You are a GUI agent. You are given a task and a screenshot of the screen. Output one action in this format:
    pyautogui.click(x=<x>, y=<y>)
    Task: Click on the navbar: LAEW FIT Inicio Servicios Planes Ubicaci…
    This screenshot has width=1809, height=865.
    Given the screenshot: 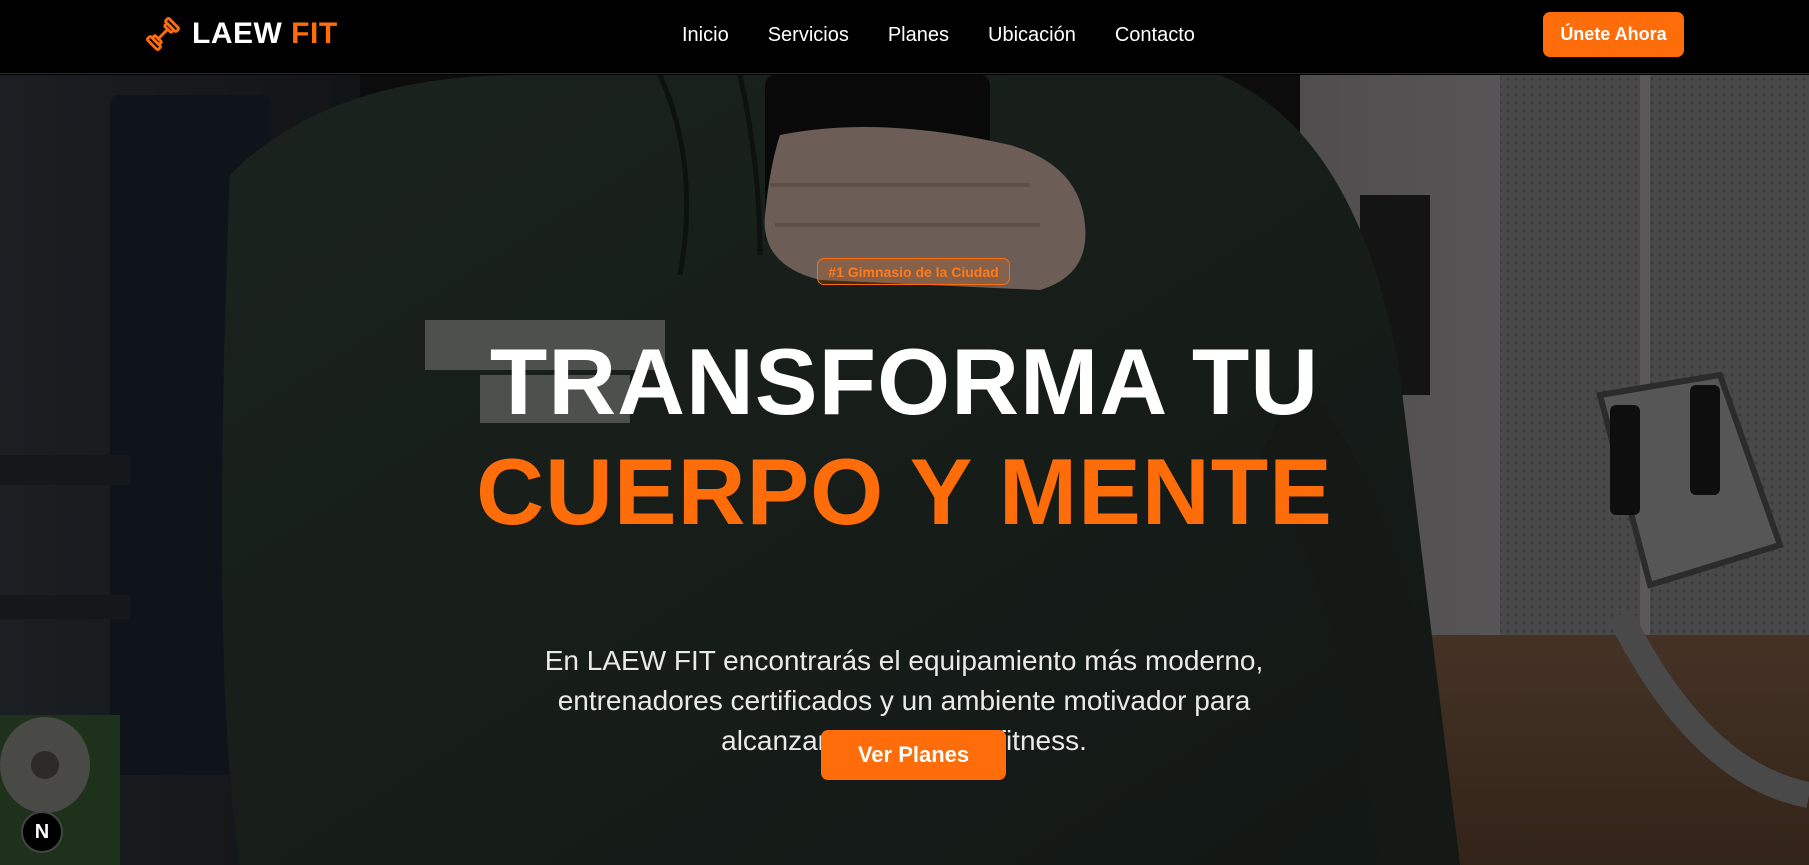 What is the action you would take?
    pyautogui.click(x=904, y=37)
    